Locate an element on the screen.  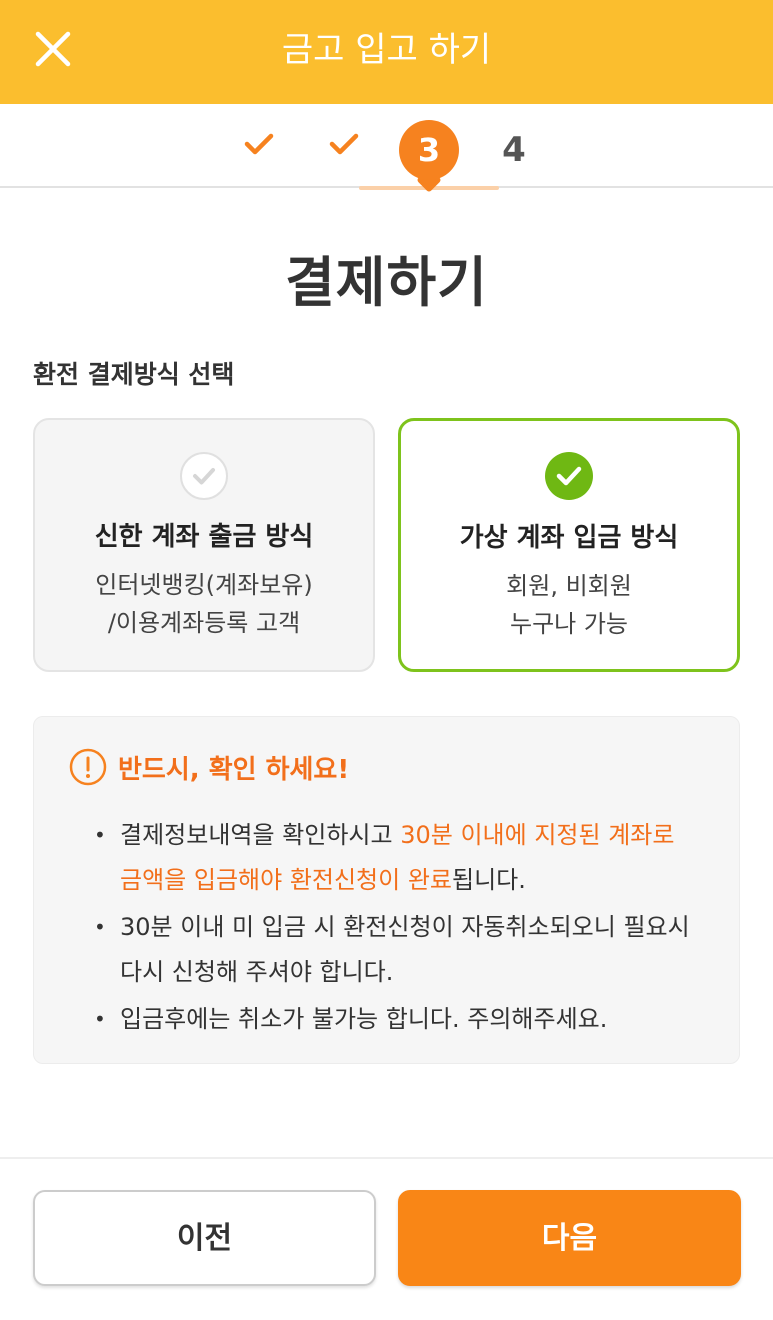
exclamation-circle-icon is located at coordinates (88, 767).